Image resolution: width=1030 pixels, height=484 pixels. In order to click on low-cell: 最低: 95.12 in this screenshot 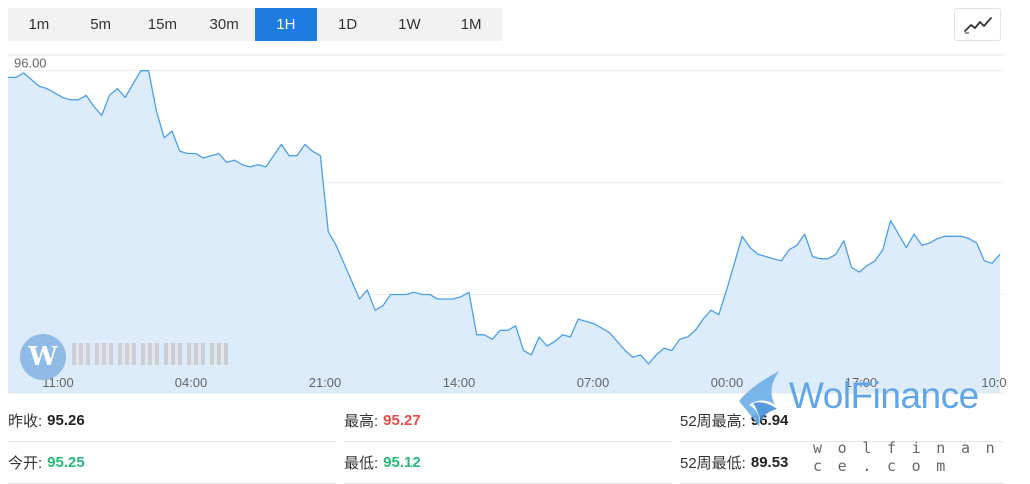, I will do `click(508, 463)`.